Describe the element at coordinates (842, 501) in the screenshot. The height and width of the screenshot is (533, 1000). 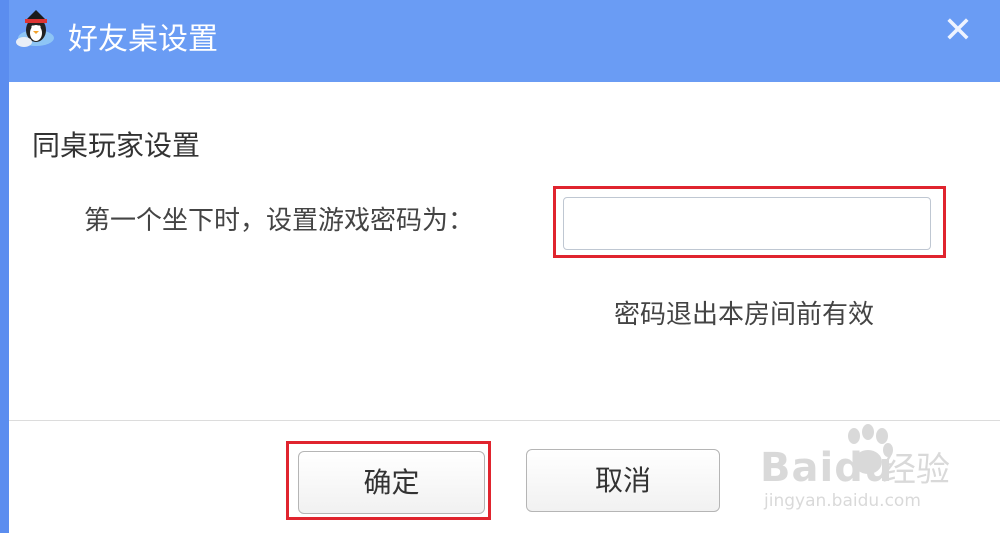
I see `watermark-url: jingyan.baidu.com` at that location.